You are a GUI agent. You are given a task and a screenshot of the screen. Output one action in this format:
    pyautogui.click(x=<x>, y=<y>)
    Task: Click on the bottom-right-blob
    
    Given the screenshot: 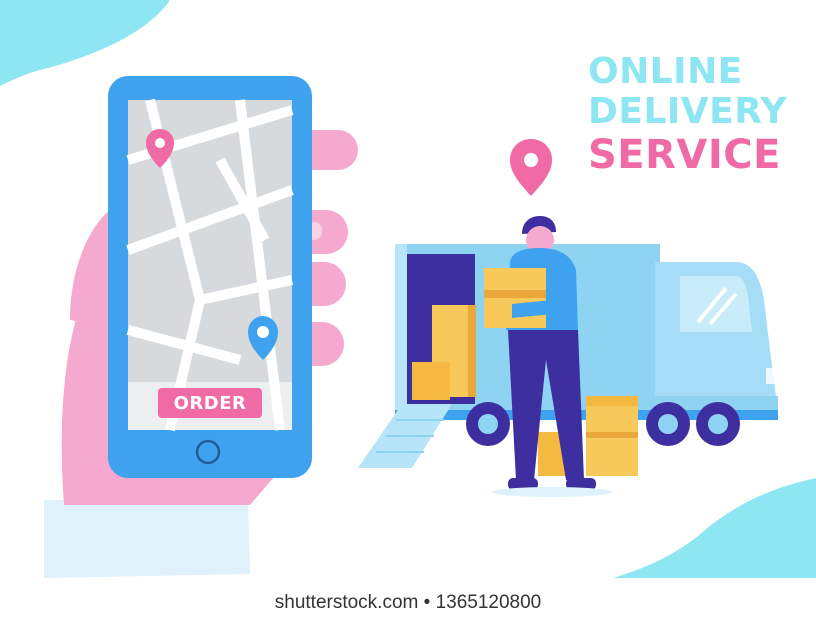 What is the action you would take?
    pyautogui.click(x=708, y=530)
    